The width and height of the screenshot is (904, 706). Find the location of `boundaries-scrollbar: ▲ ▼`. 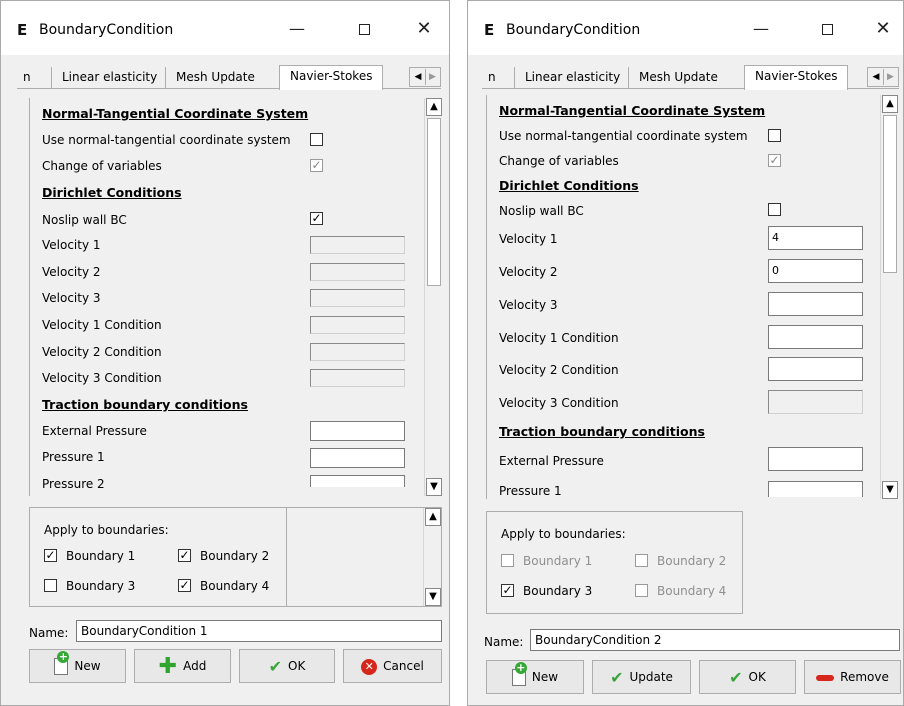

boundaries-scrollbar: ▲ ▼ is located at coordinates (432, 557).